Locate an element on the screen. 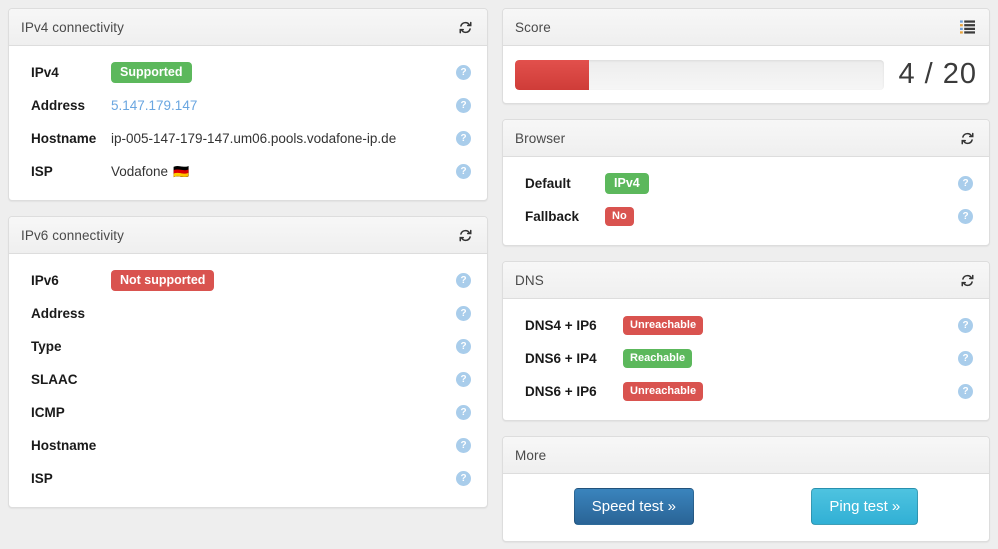 The width and height of the screenshot is (998, 549). row-label: Fallback is located at coordinates (552, 216).